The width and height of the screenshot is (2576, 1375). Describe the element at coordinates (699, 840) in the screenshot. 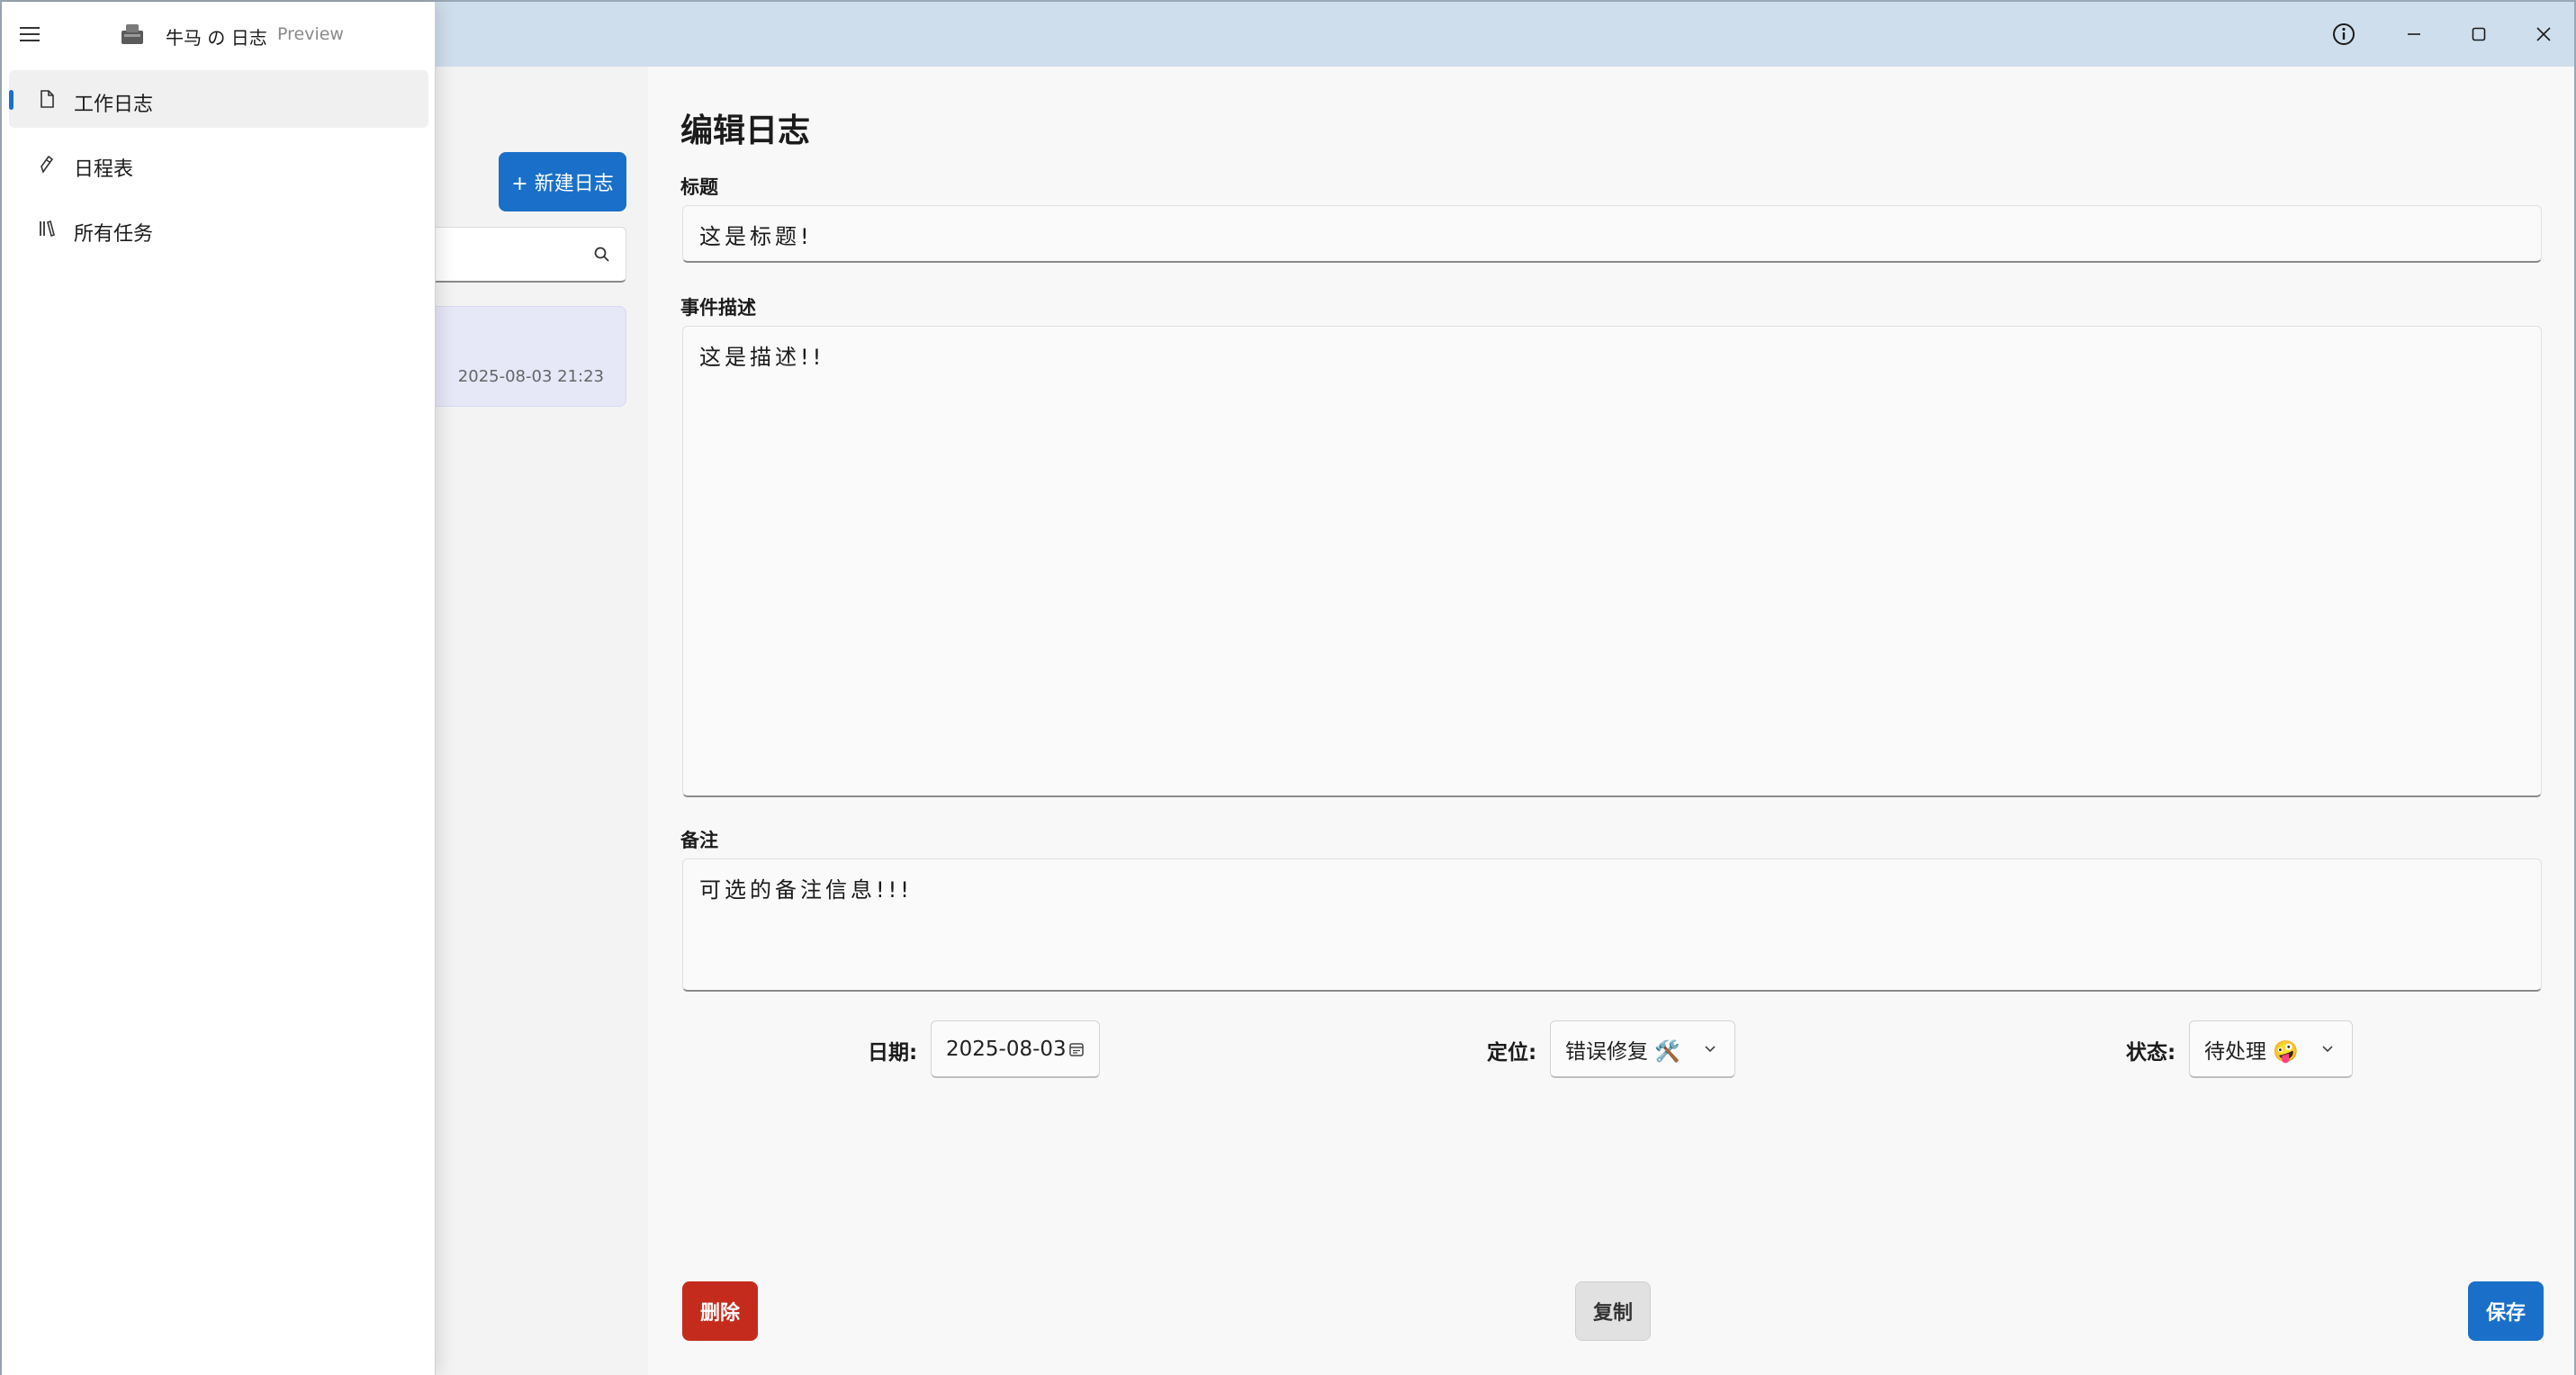

I see `notes-field-label: 备注` at that location.